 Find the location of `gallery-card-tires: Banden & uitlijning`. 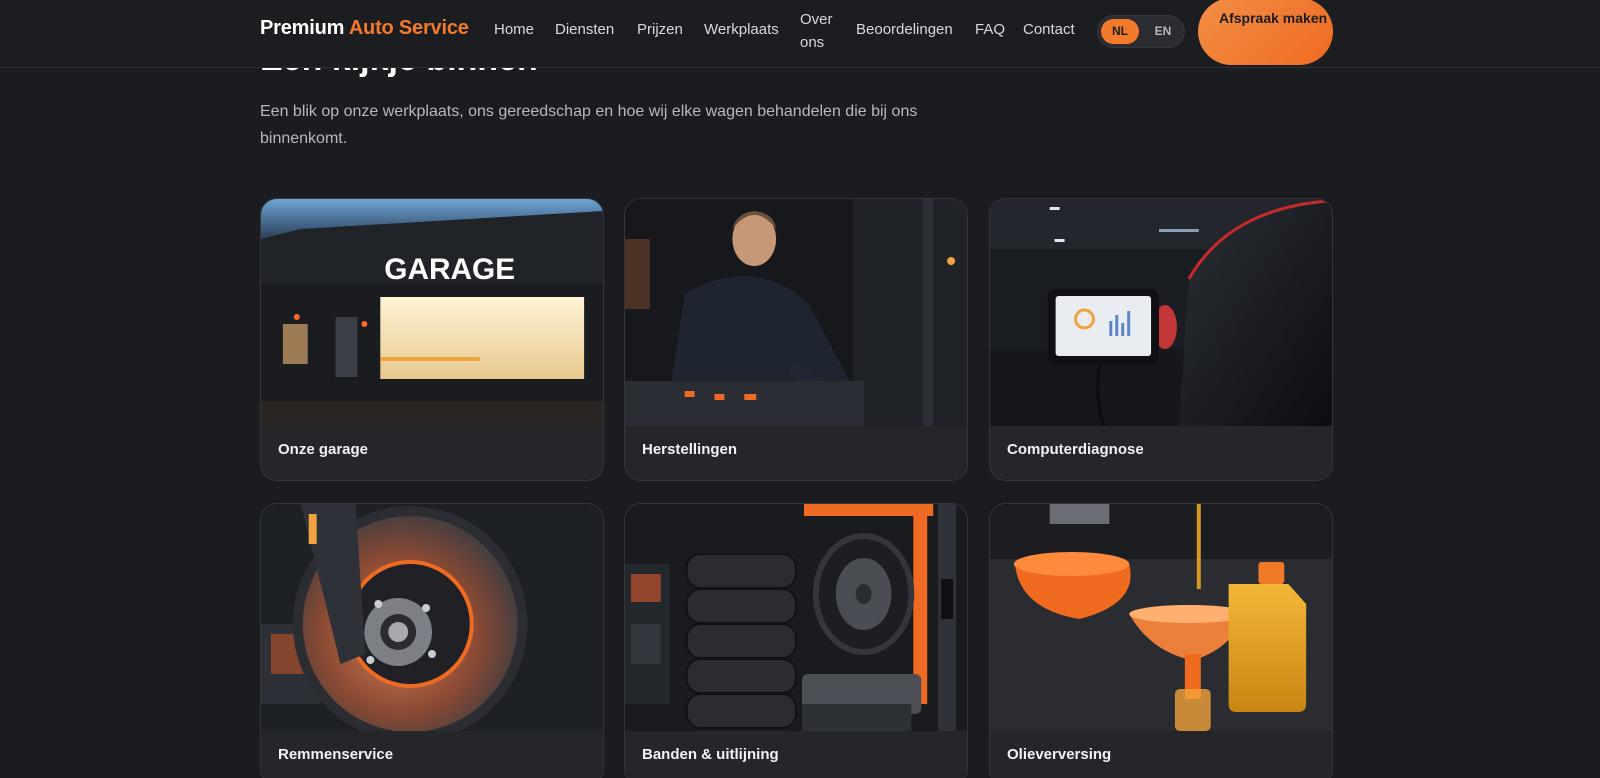

gallery-card-tires: Banden & uitlijning is located at coordinates (796, 640).